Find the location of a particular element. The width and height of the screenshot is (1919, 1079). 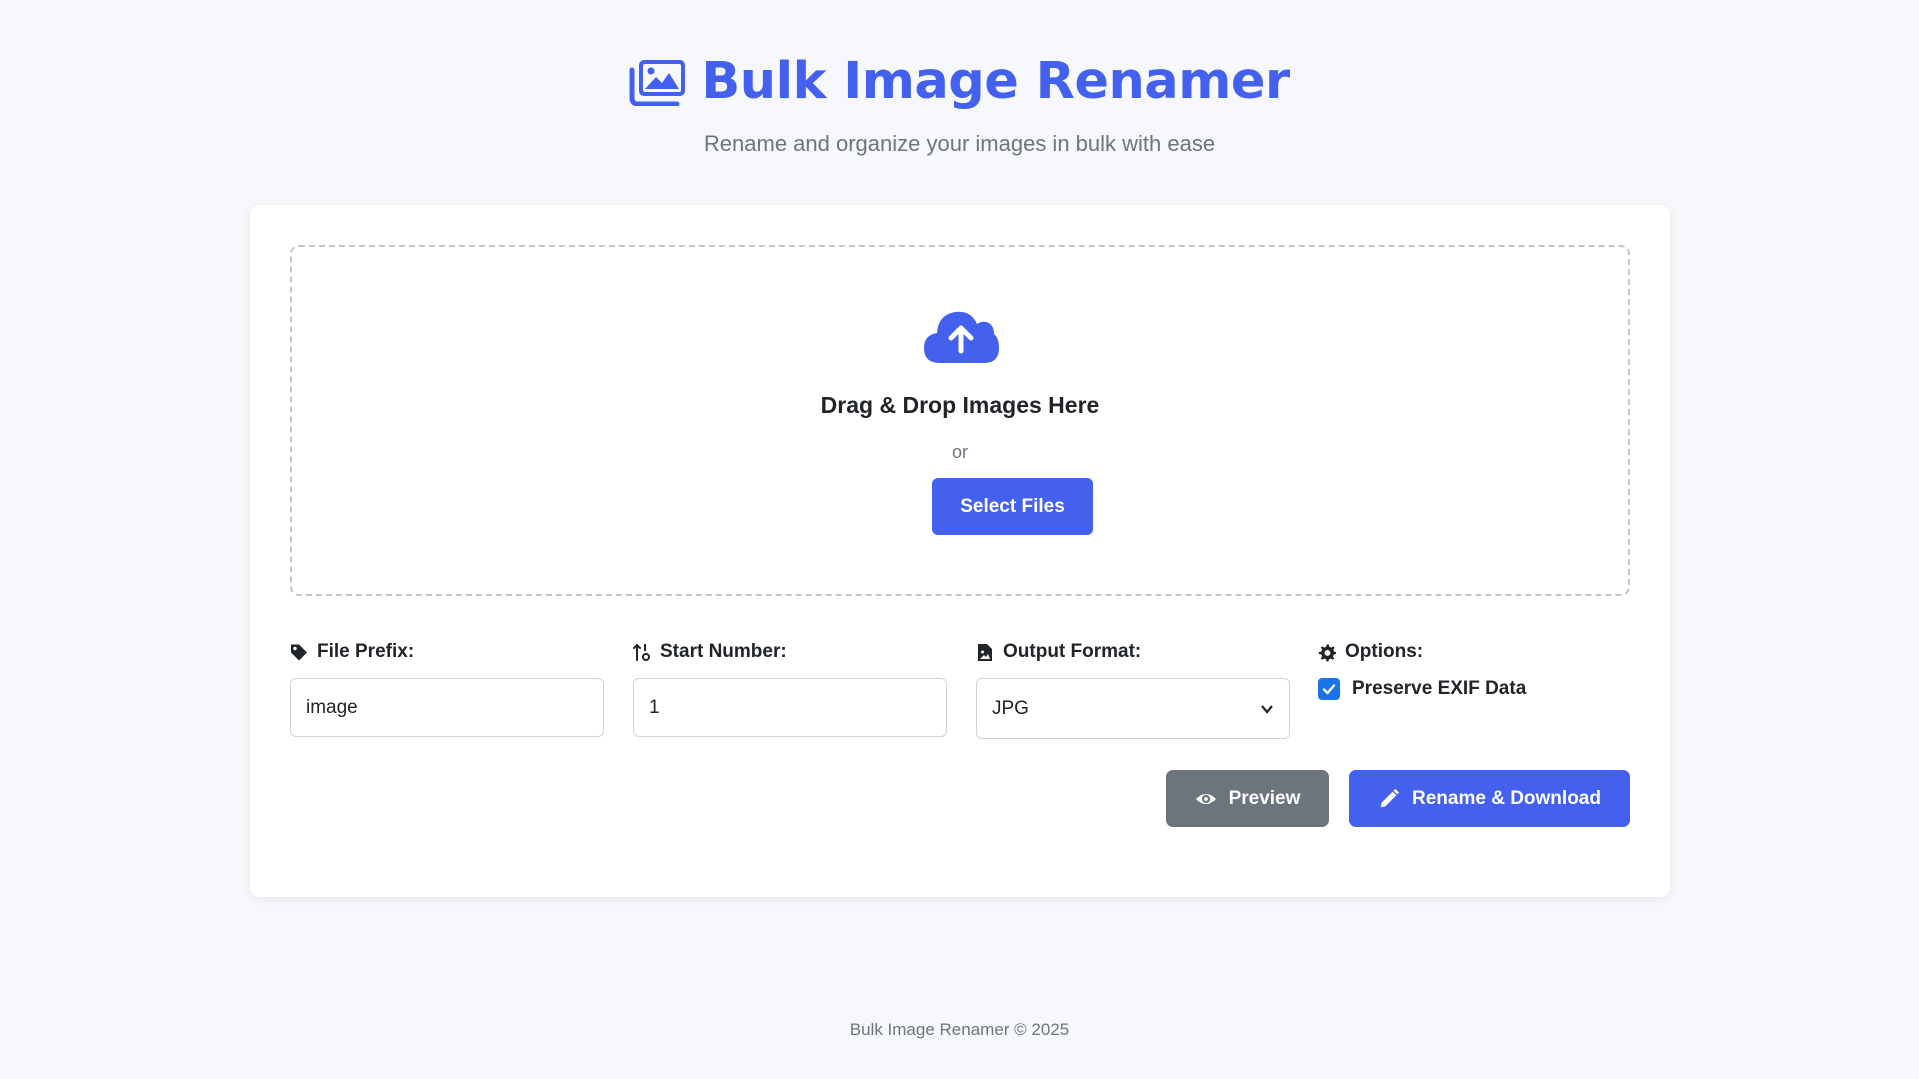

preview-button: Preview is located at coordinates (1247, 798).